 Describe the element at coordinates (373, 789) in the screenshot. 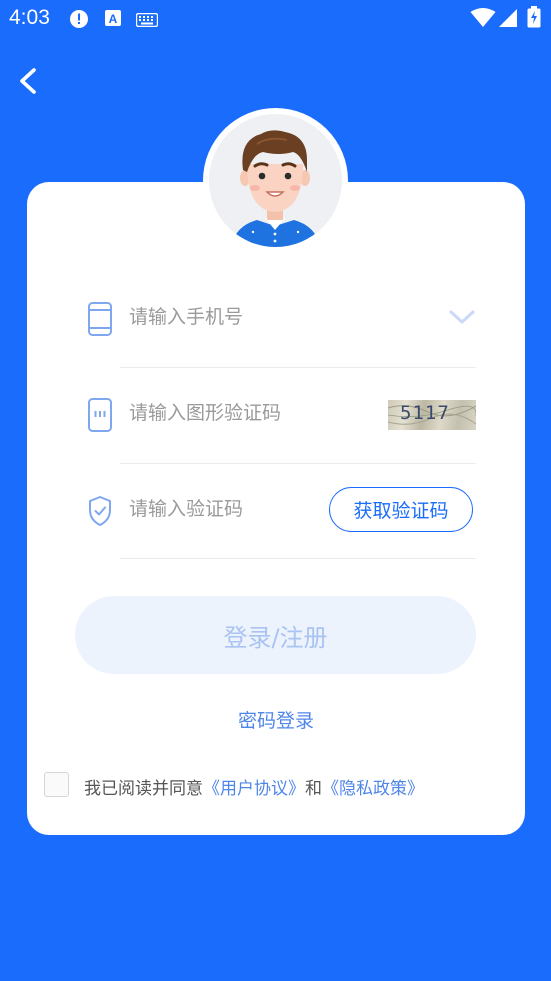

I see `privacy-policy-link: 《隐私政策》` at that location.